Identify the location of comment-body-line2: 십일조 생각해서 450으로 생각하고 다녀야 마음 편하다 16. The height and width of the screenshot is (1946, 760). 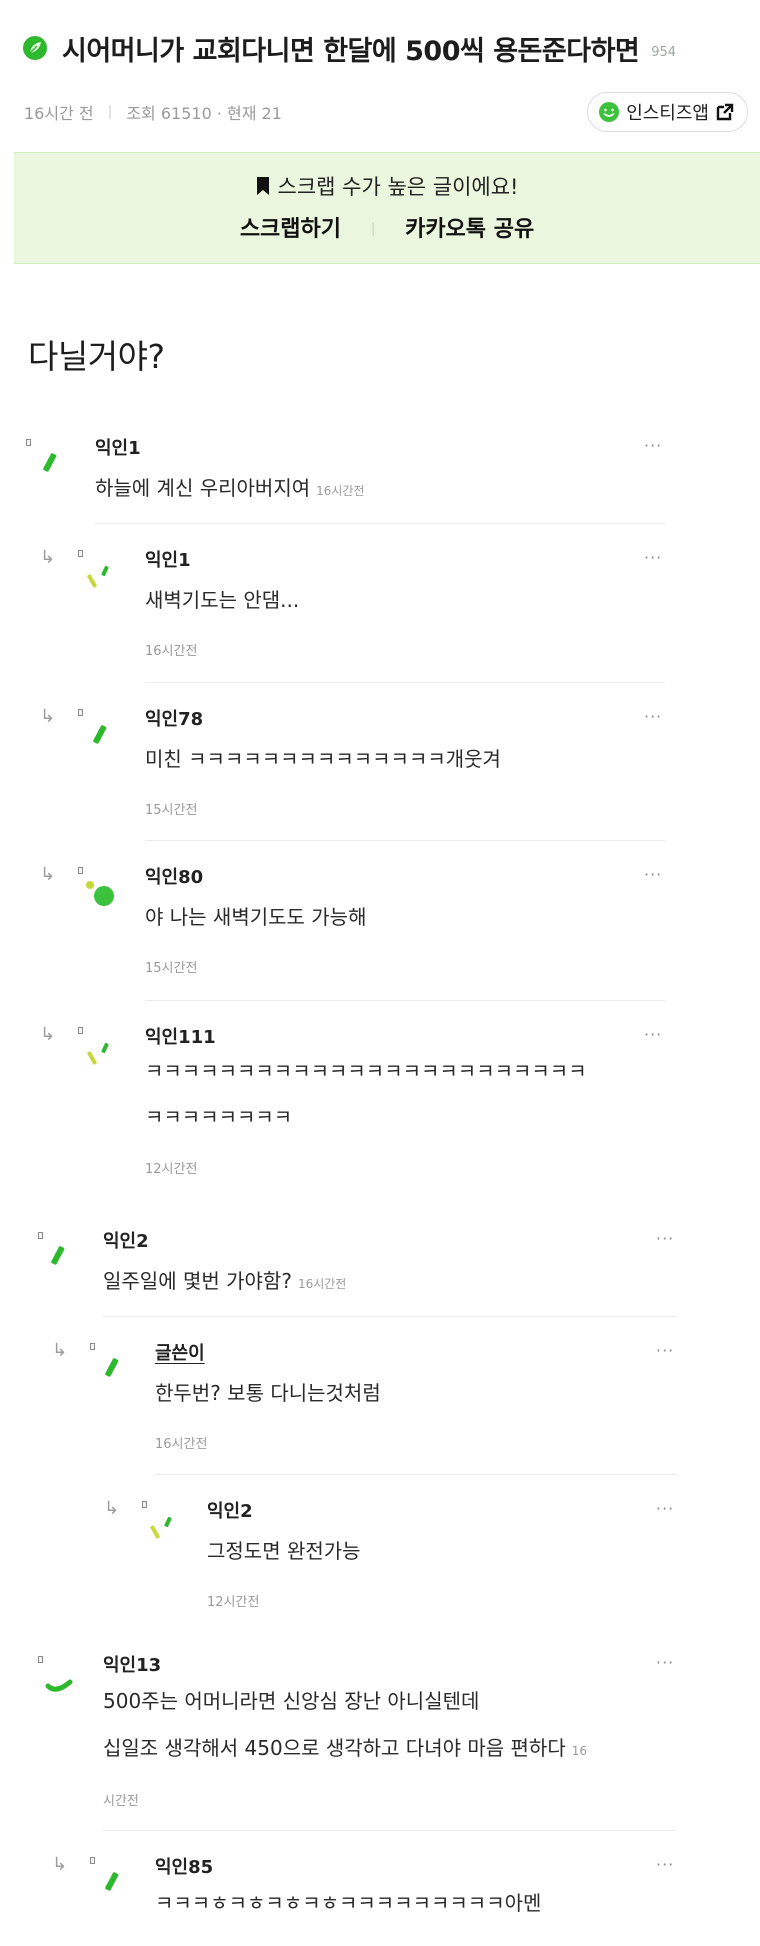
(345, 1749).